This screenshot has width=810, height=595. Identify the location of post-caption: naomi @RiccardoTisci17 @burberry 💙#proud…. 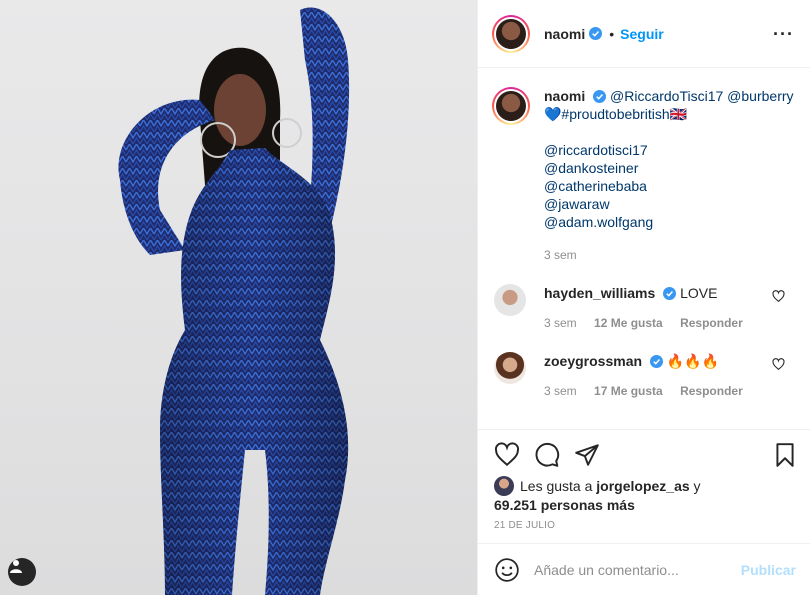
(644, 166).